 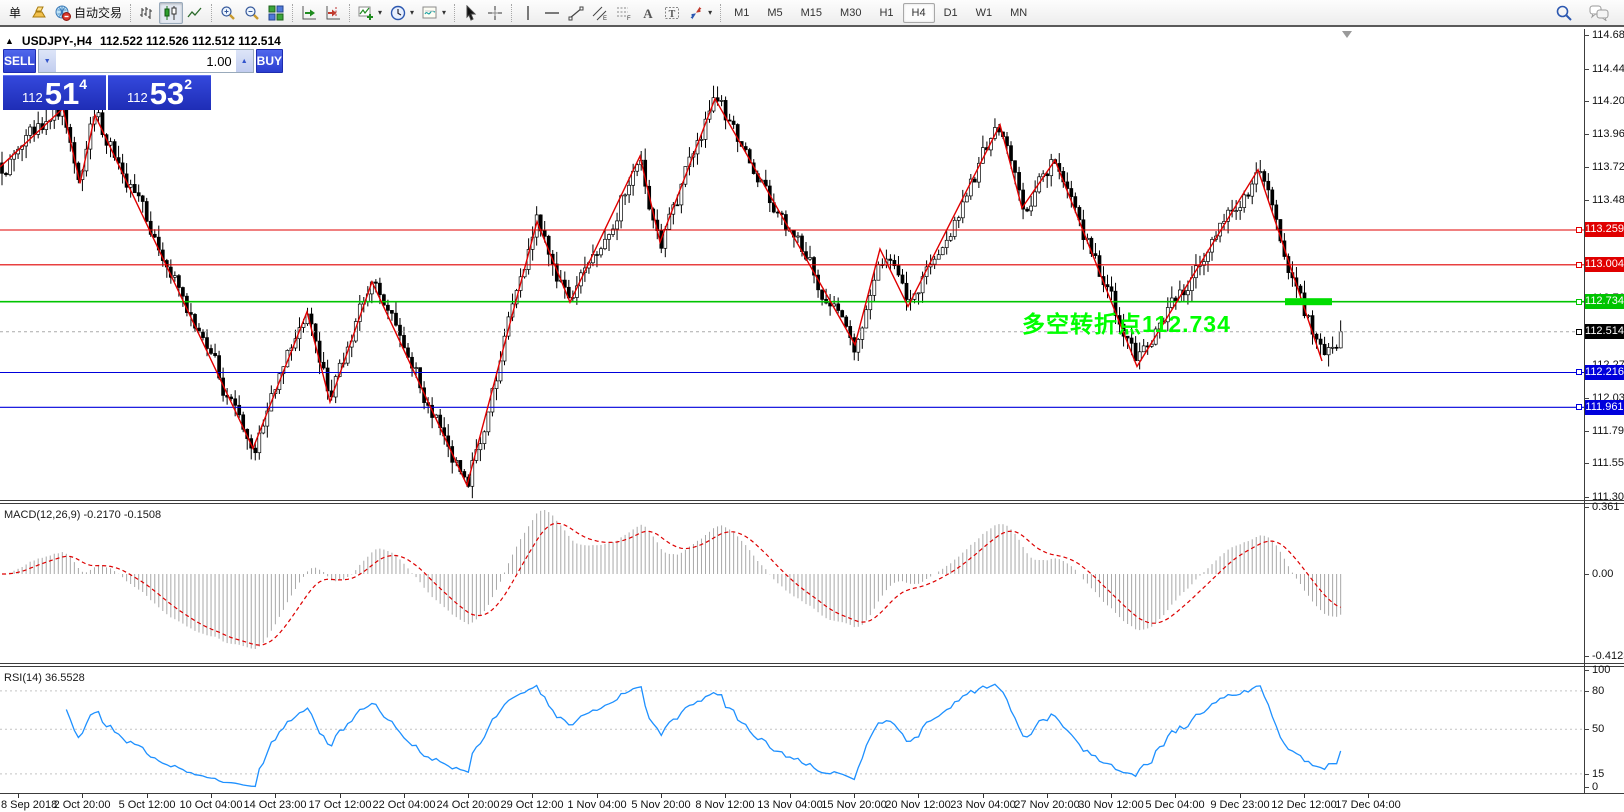 I want to click on tile-windows-button, so click(x=276, y=13).